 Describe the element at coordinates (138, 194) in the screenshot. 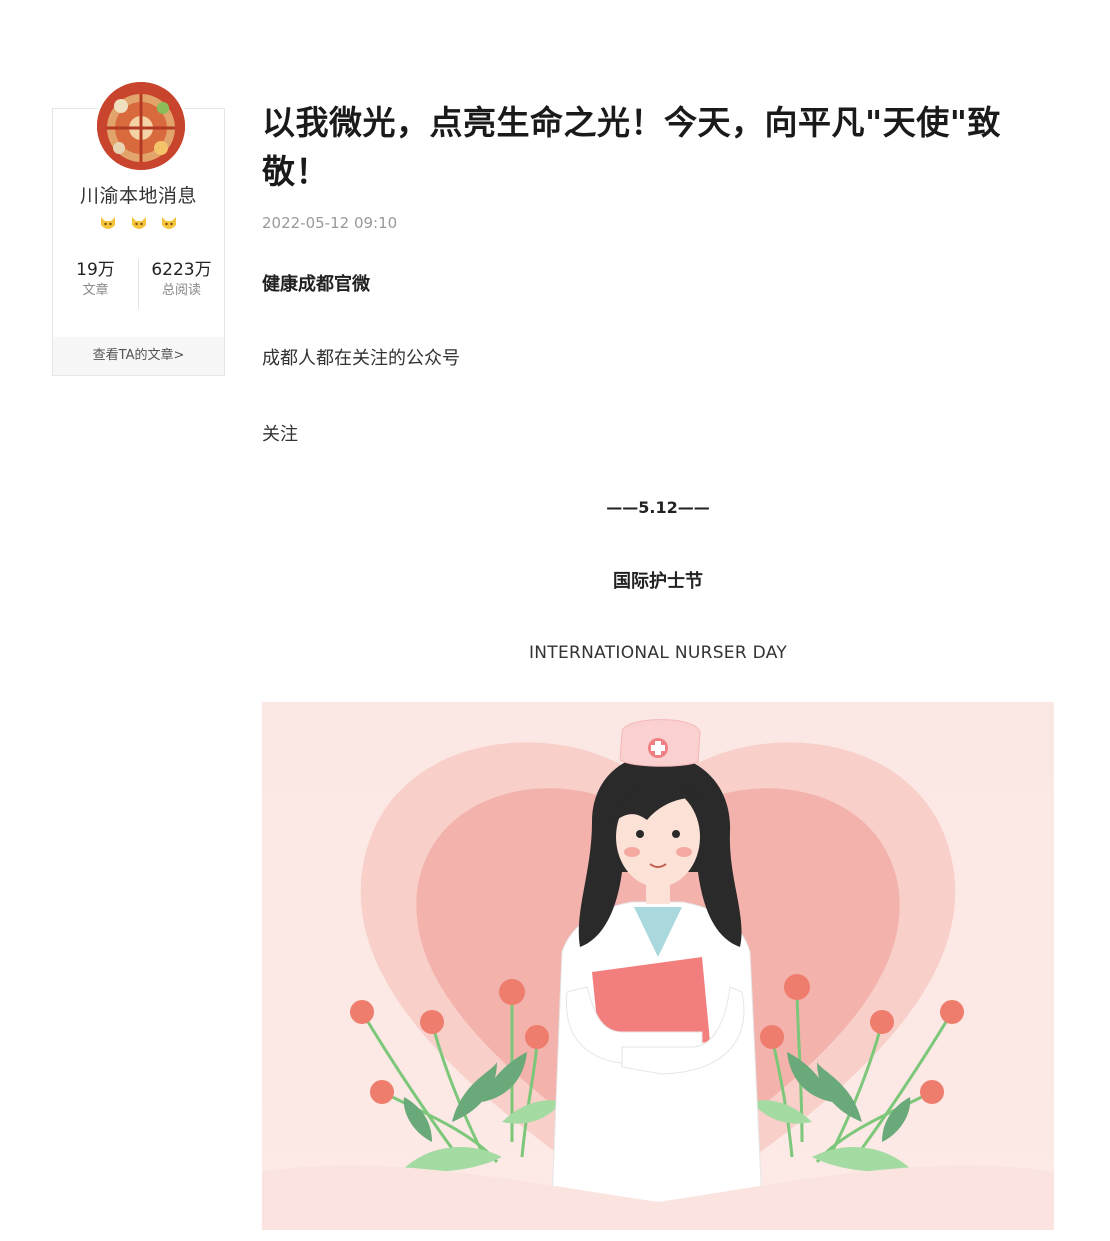

I see `author-name: 川渝本地消息` at that location.